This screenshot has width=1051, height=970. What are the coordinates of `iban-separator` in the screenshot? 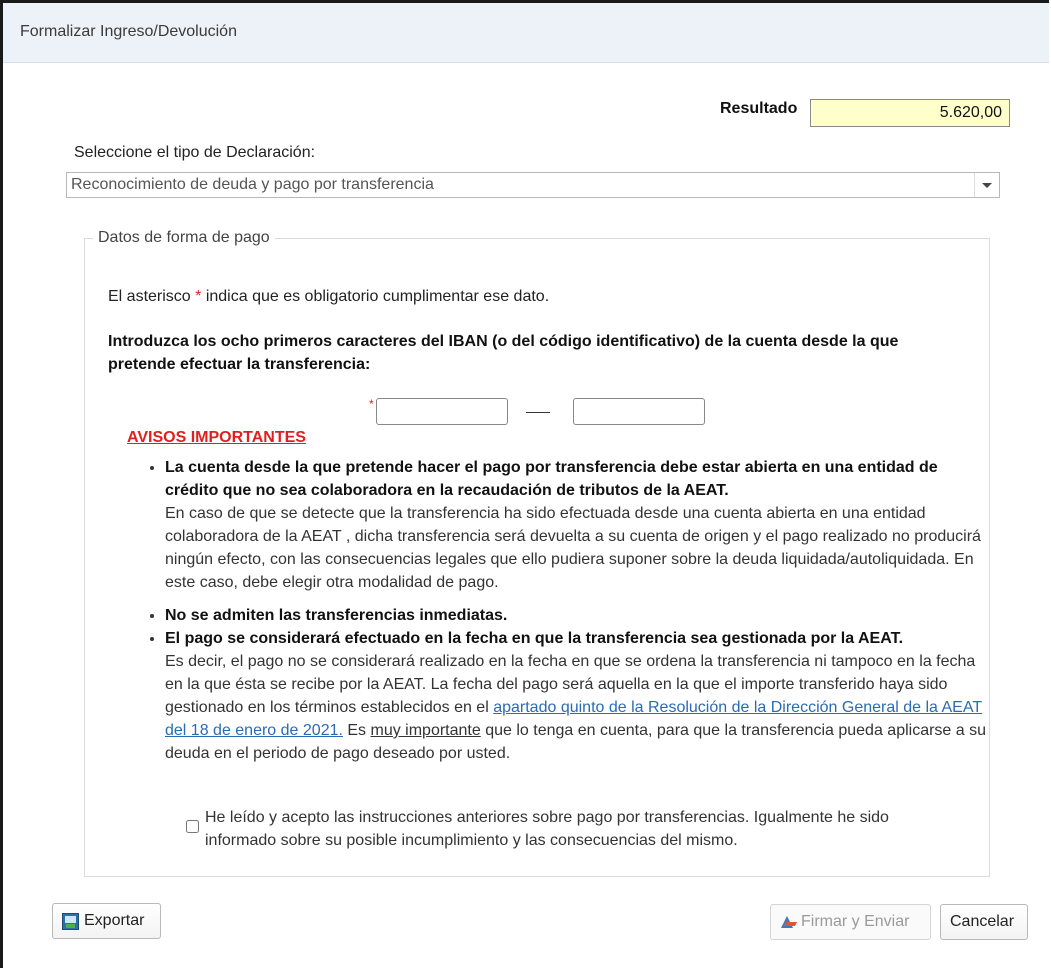 It's located at (538, 412).